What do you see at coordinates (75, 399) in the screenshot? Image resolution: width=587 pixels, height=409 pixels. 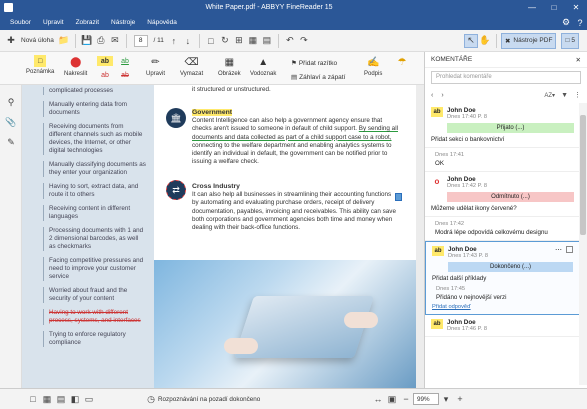 I see `view-spread-icon: ◧` at bounding box center [75, 399].